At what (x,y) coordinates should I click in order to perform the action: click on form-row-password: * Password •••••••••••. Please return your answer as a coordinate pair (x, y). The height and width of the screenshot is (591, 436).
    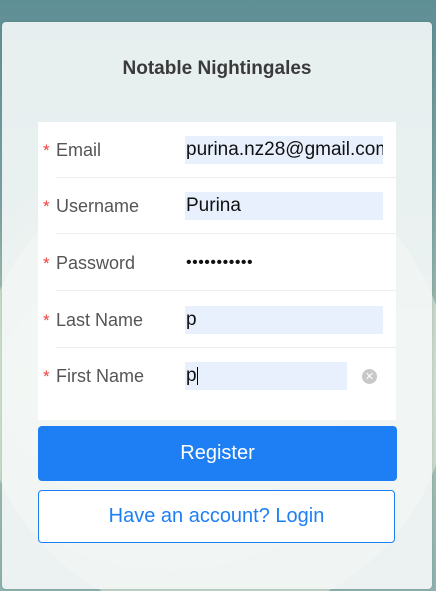
    Looking at the image, I should click on (217, 263).